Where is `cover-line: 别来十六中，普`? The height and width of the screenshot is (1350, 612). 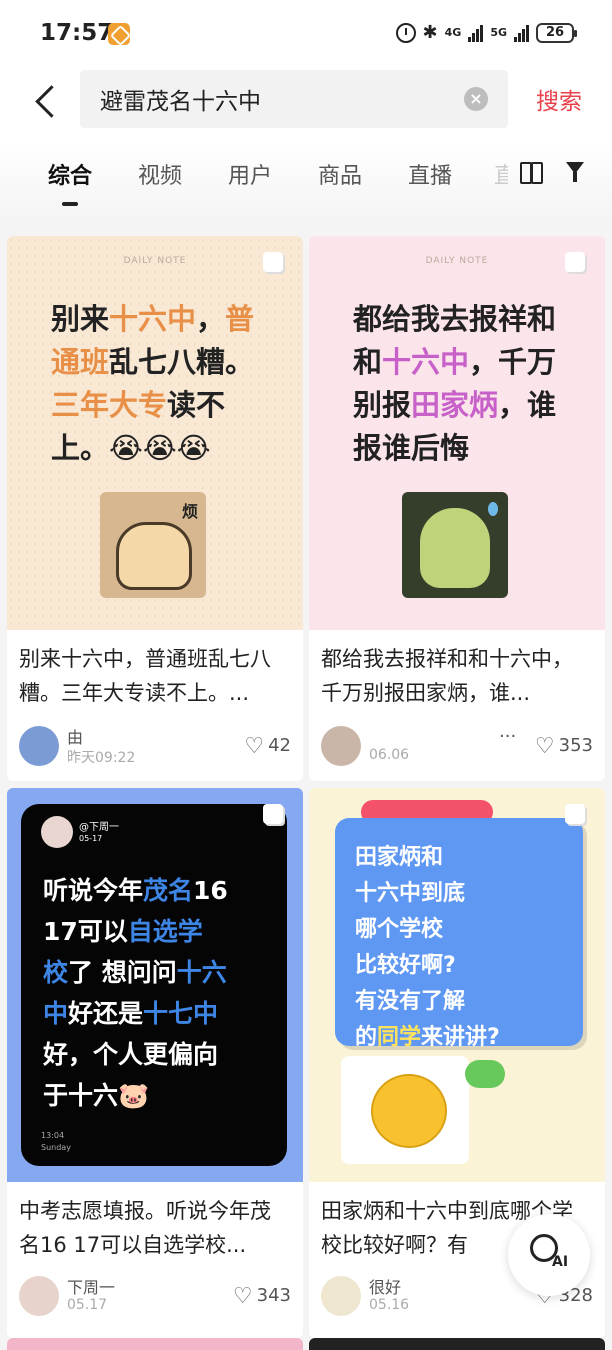
cover-line: 别来十六中，普 is located at coordinates (166, 319).